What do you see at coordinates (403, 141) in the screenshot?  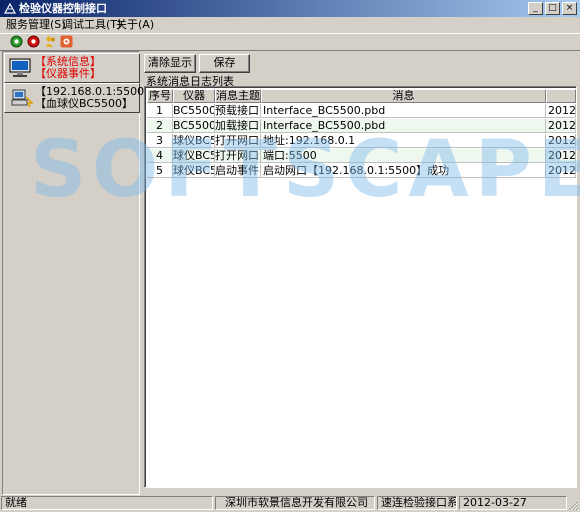 I see `cell-message: 地址:192.168.0.1` at bounding box center [403, 141].